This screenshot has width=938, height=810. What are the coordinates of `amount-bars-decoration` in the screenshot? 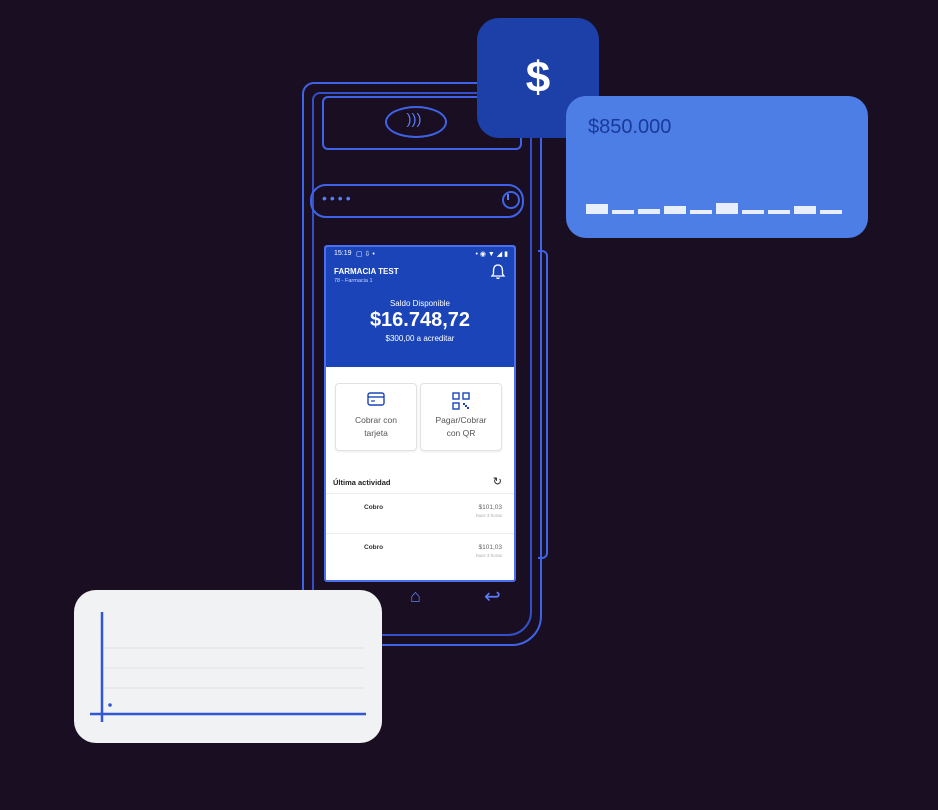 It's located at (718, 207).